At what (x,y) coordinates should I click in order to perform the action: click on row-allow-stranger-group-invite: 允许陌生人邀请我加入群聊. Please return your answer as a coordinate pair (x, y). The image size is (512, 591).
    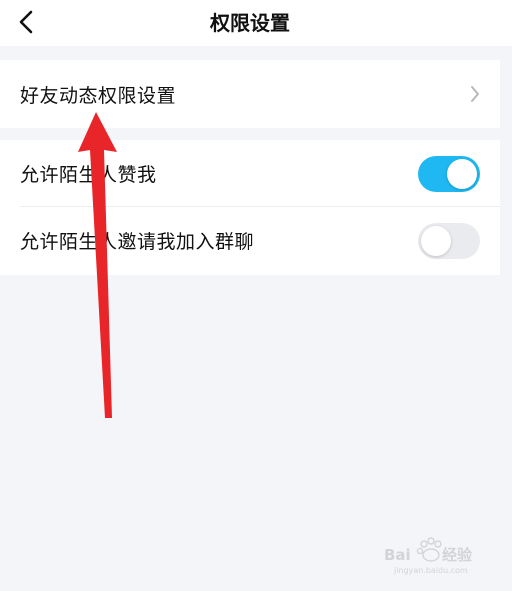
    Looking at the image, I should click on (250, 240).